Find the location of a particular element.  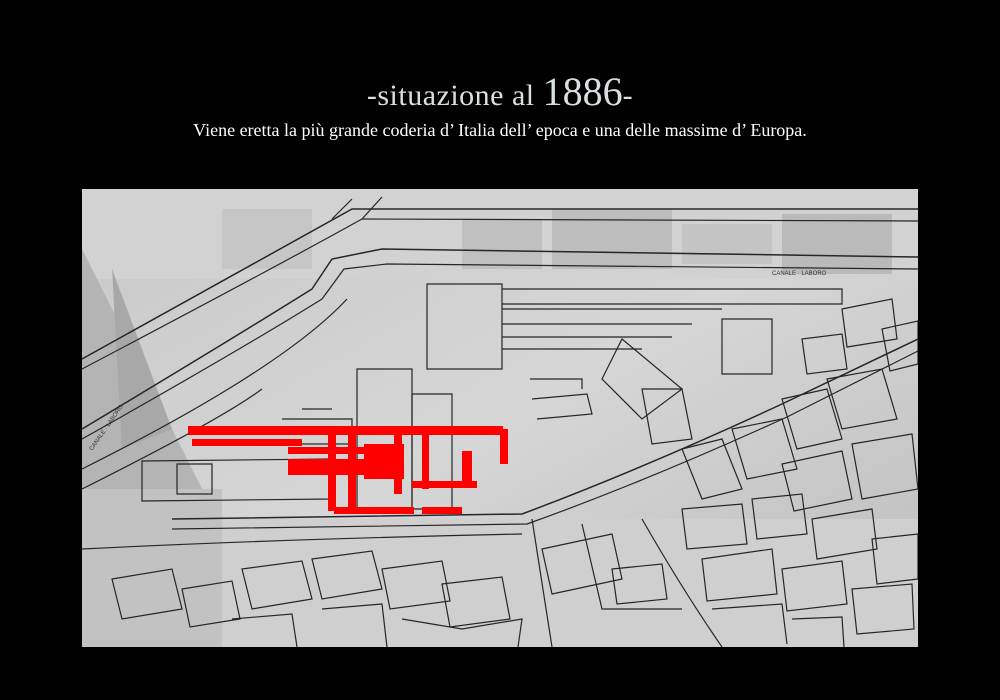

title-year: 1886 is located at coordinates (582, 91).